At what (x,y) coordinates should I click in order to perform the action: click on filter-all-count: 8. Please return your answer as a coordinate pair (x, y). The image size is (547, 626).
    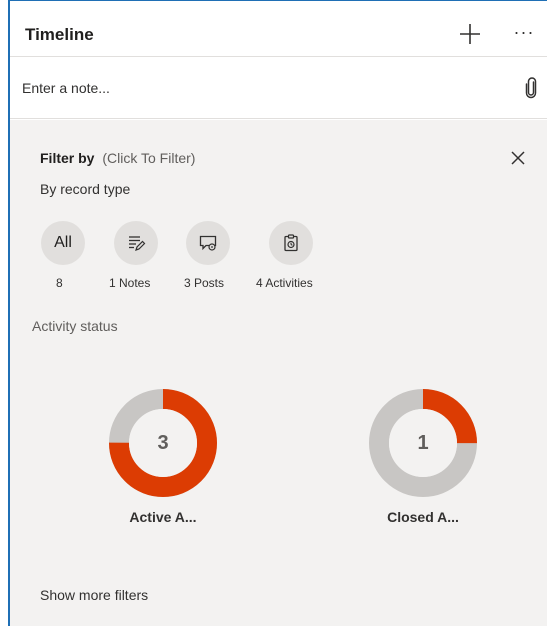
    Looking at the image, I should click on (59, 283).